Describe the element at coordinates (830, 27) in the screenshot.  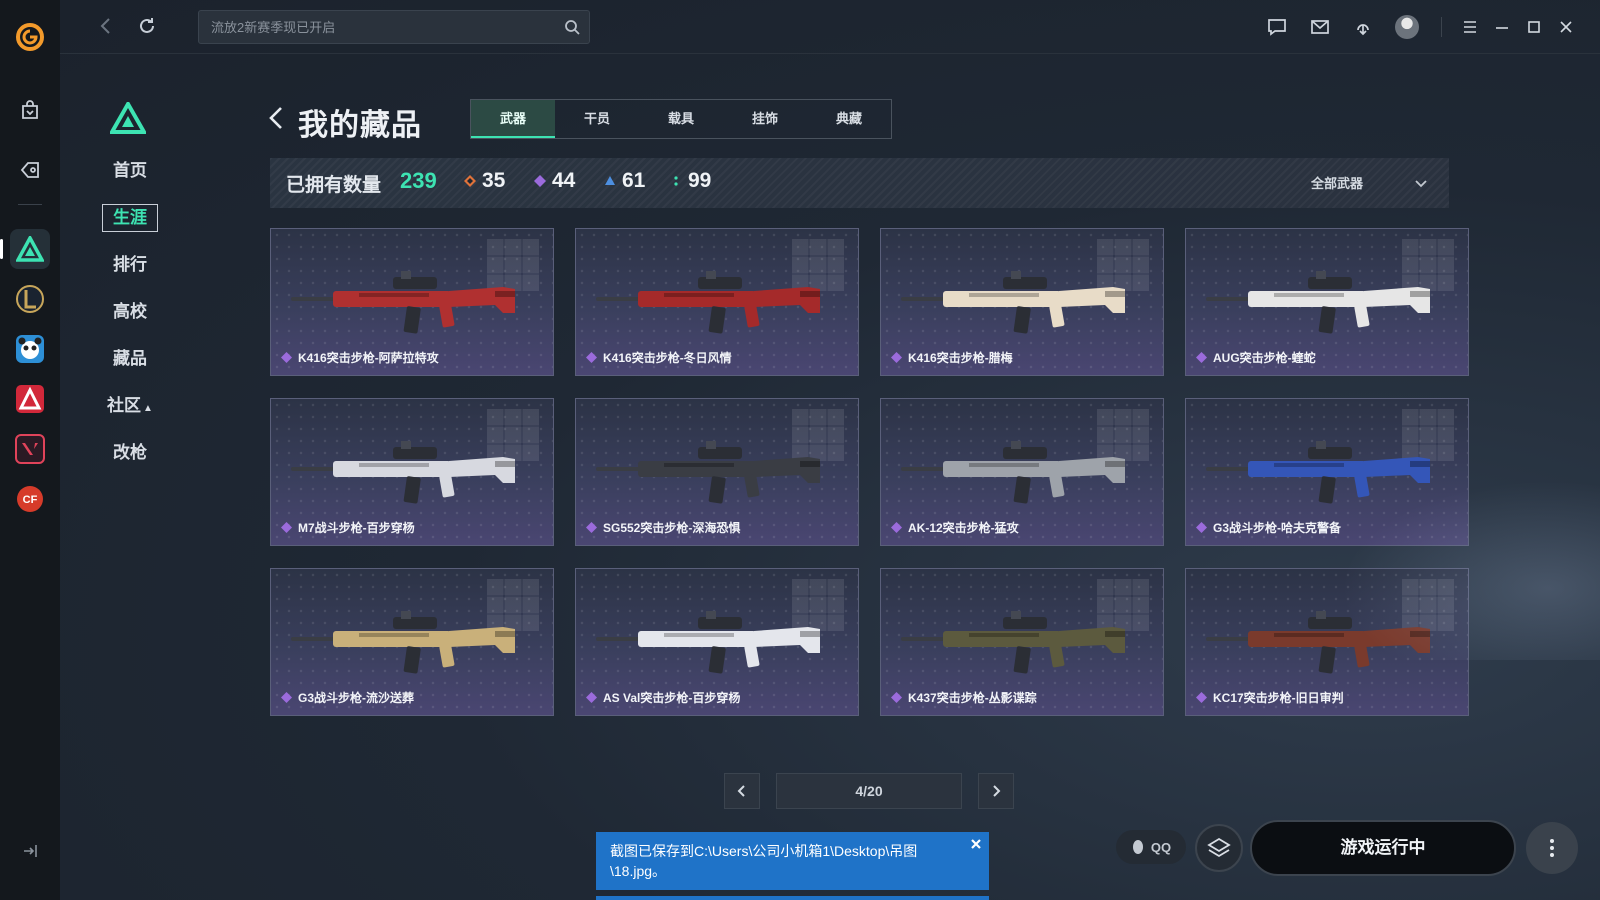
I see `top-bar` at that location.